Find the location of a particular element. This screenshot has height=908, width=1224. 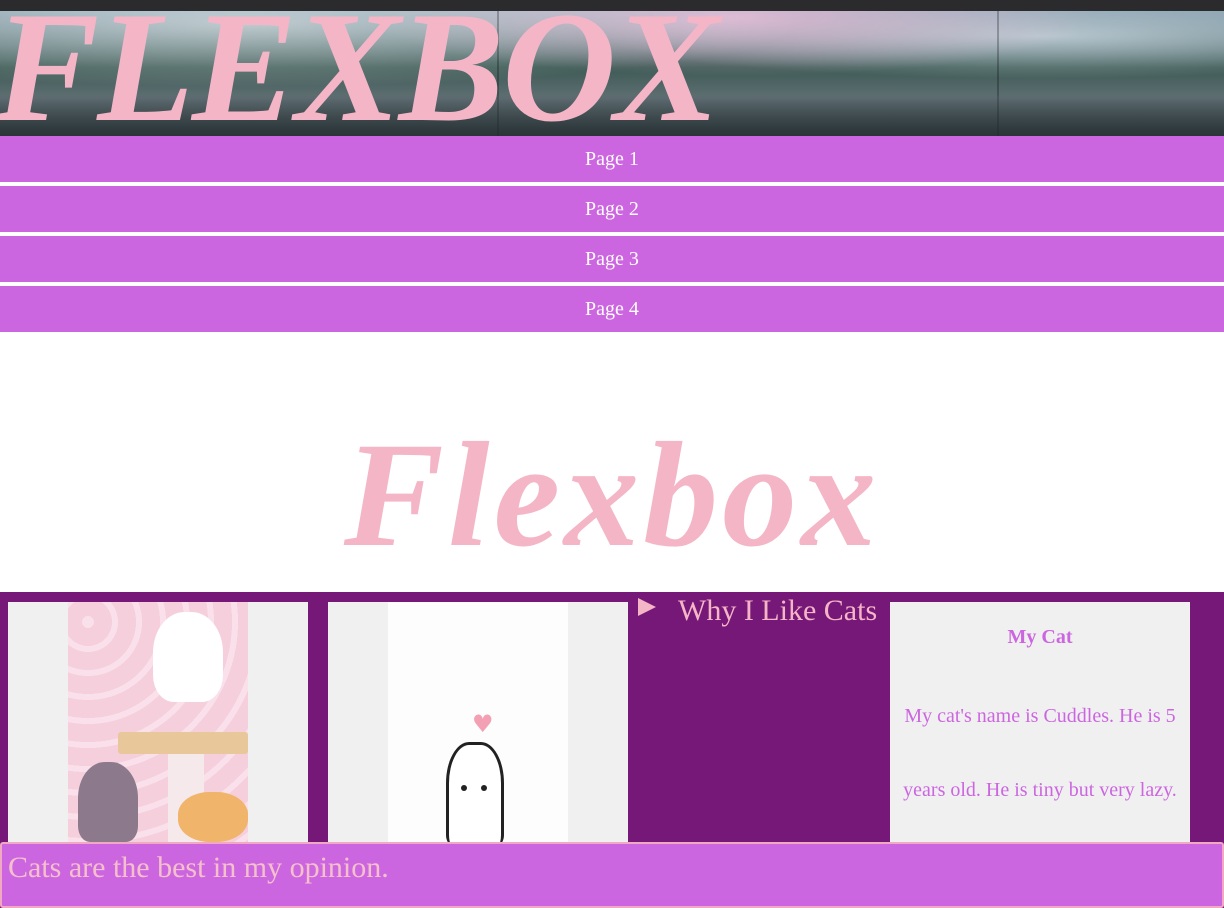

hero-title: Flexbox is located at coordinates (612, 495).